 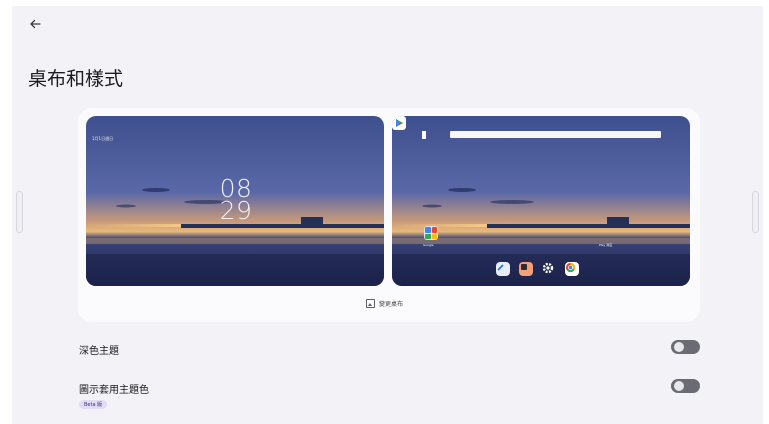 I want to click on previous-page-handle, so click(x=19, y=212).